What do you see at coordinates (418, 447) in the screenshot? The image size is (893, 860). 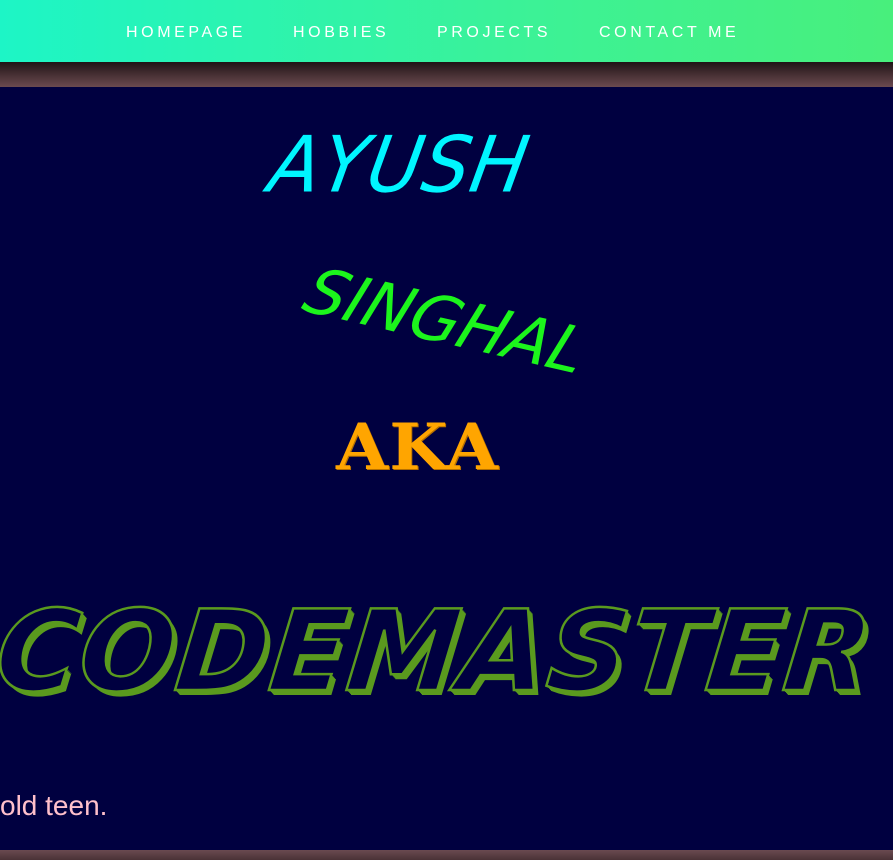 I see `aka-heading: AKA` at bounding box center [418, 447].